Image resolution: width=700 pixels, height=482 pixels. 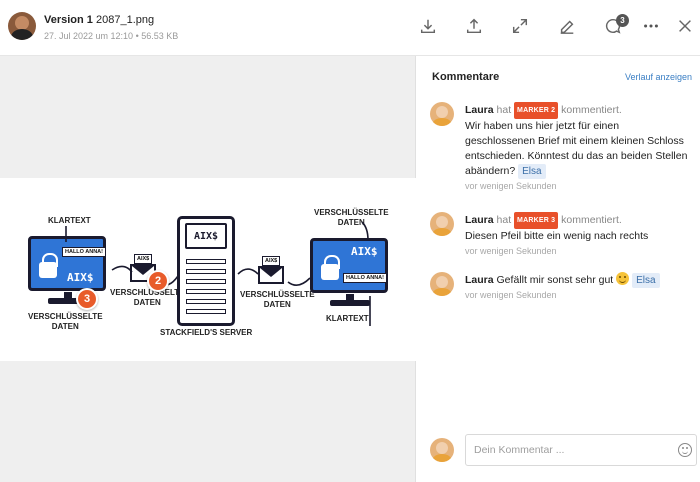 I want to click on show-history-link: Verlauf anzeigen, so click(x=658, y=77).